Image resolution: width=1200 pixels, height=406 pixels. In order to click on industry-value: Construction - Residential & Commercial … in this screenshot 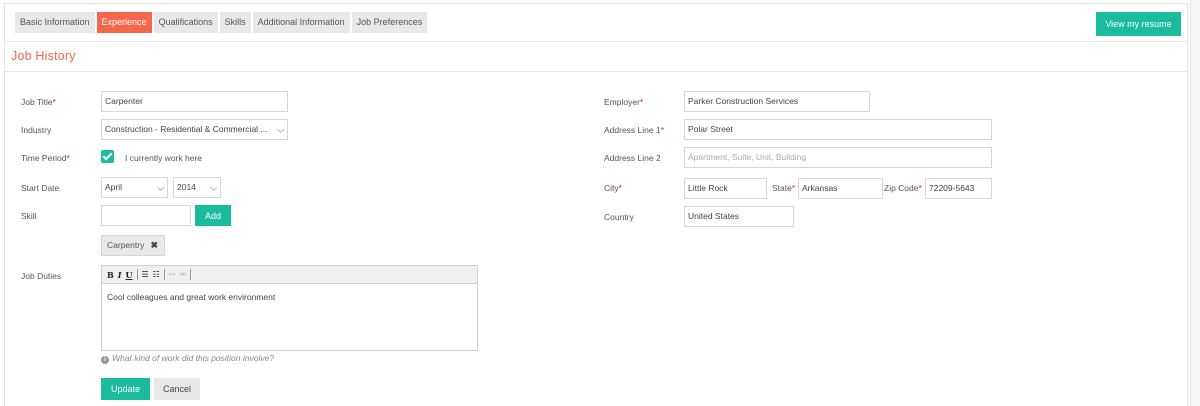, I will do `click(186, 129)`.